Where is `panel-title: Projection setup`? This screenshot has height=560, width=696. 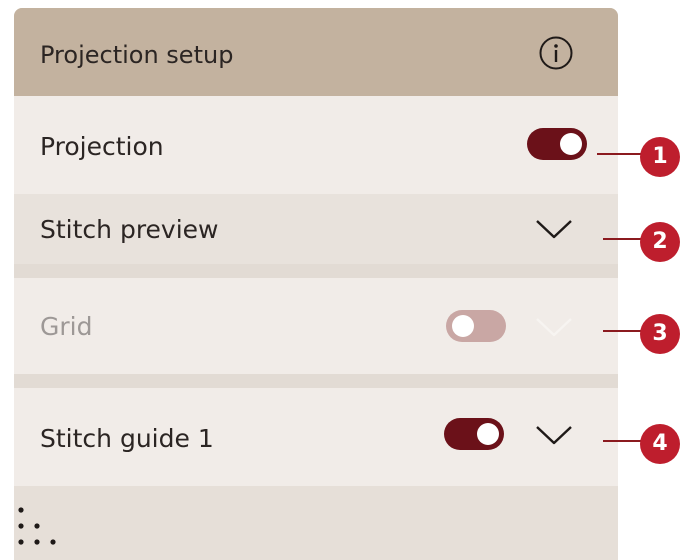 panel-title: Projection setup is located at coordinates (137, 55).